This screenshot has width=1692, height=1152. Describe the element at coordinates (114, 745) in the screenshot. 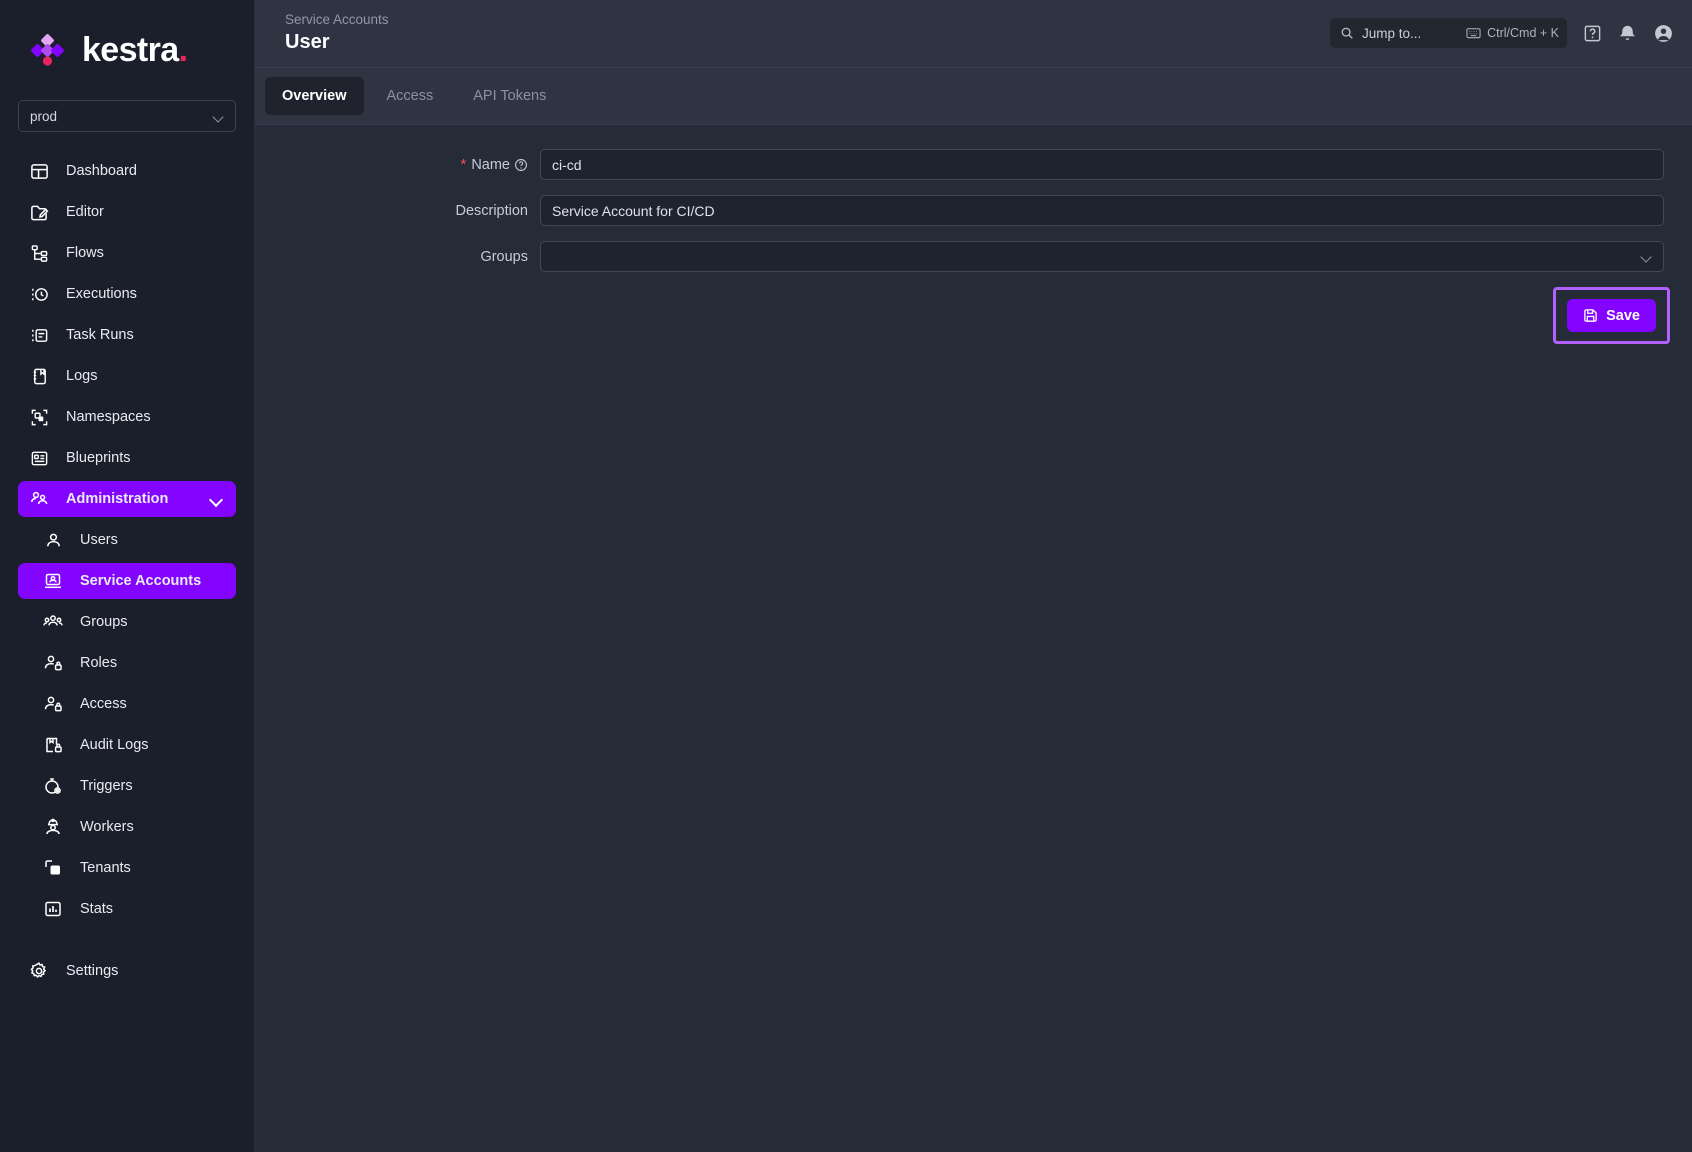

I see `sidebar-item-label: Audit Logs` at that location.